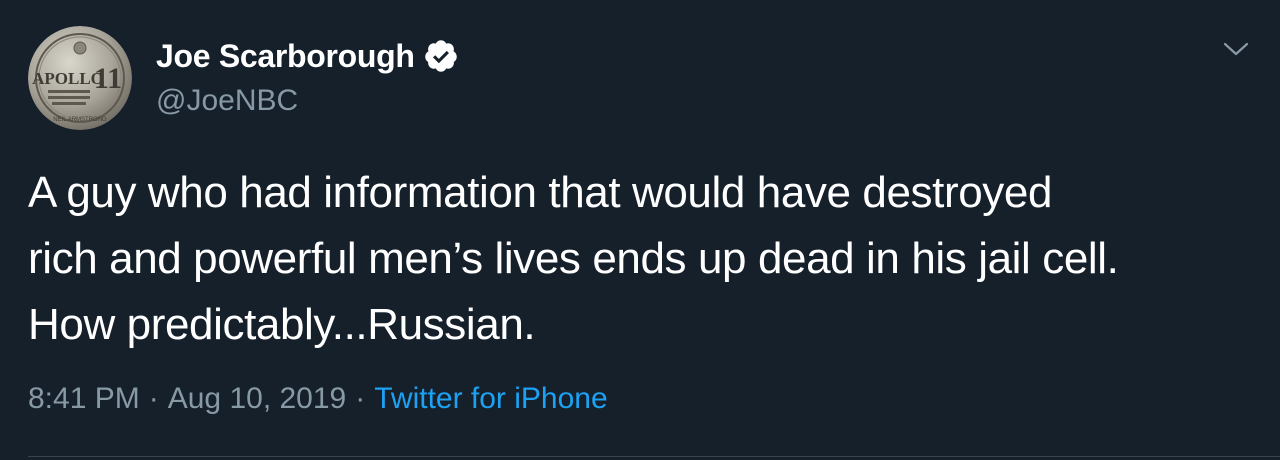 This screenshot has height=460, width=1280. Describe the element at coordinates (285, 56) in the screenshot. I see `author-display-name: Joe Scarborough` at that location.